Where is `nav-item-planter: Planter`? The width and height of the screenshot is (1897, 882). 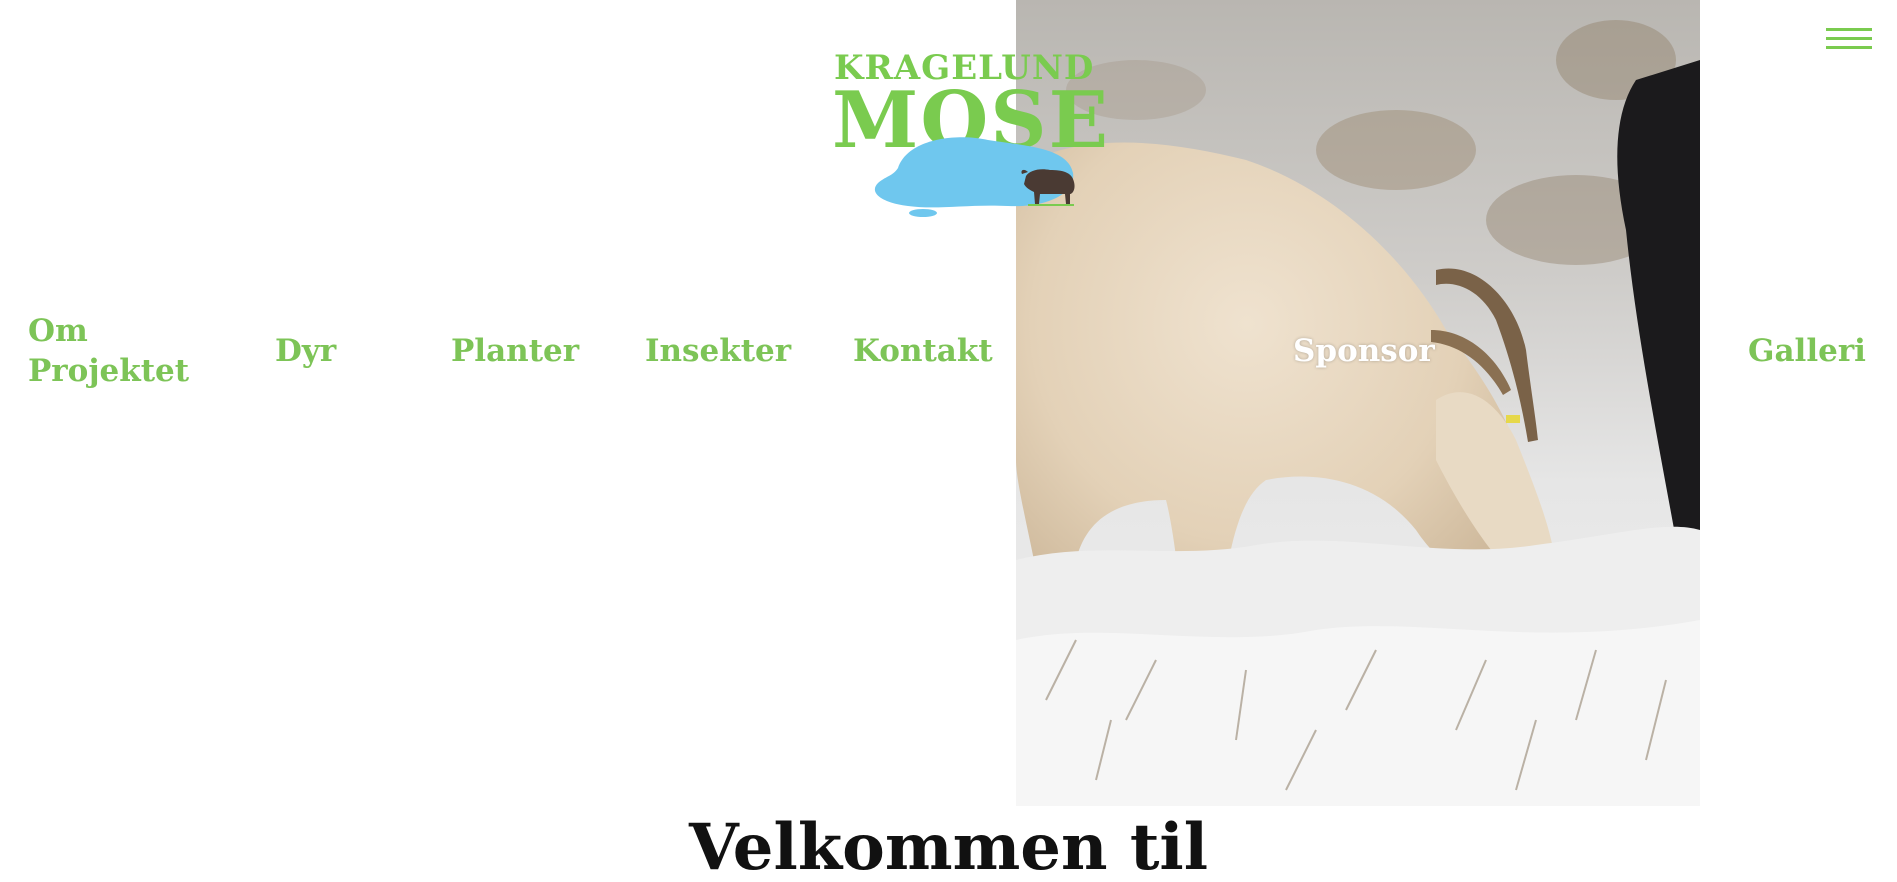
nav-item-planter: Planter is located at coordinates (515, 351).